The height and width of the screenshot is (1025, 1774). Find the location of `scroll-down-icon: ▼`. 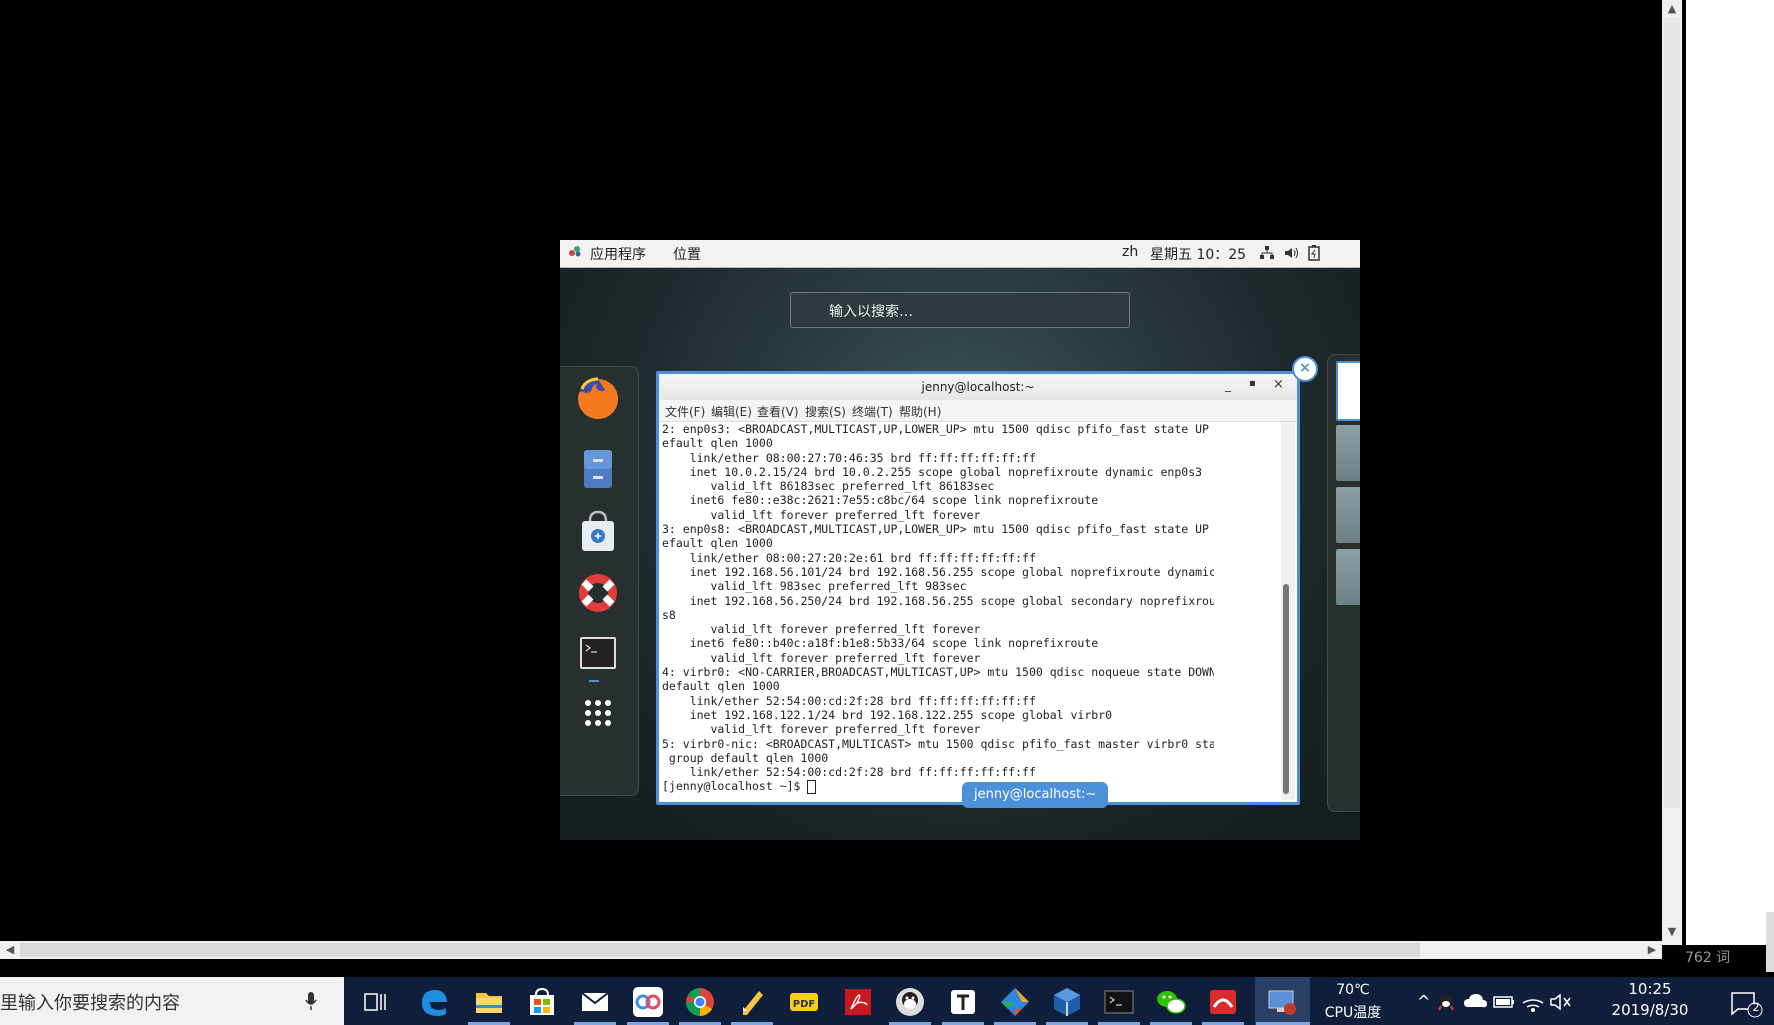

scroll-down-icon: ▼ is located at coordinates (1672, 932).